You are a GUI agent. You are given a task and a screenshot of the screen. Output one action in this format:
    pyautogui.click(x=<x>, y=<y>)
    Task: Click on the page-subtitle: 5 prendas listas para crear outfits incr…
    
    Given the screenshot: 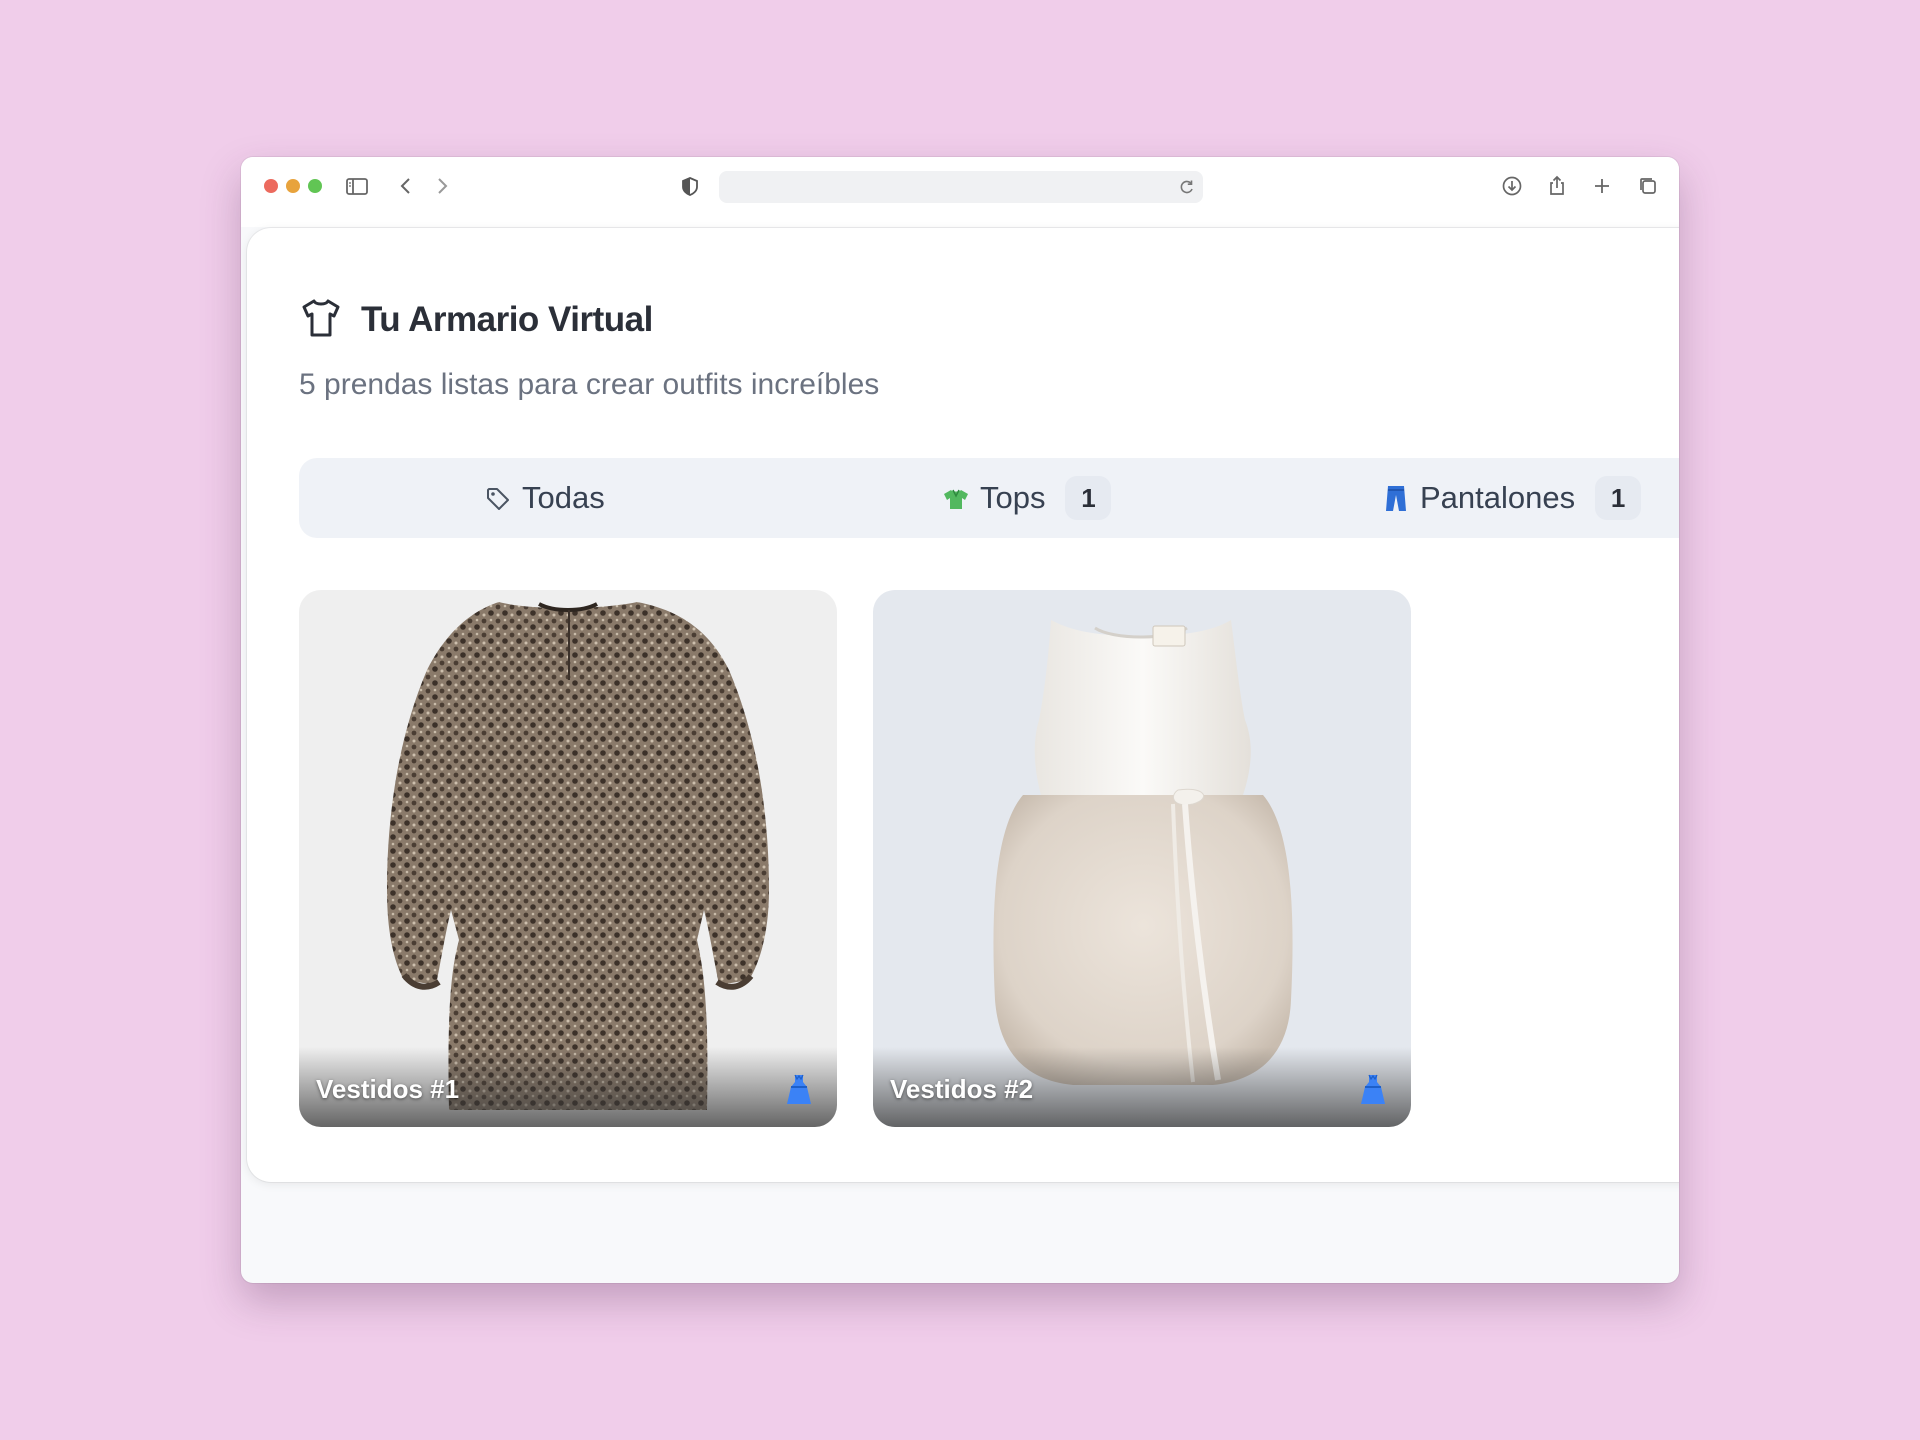 What is the action you would take?
    pyautogui.click(x=589, y=384)
    